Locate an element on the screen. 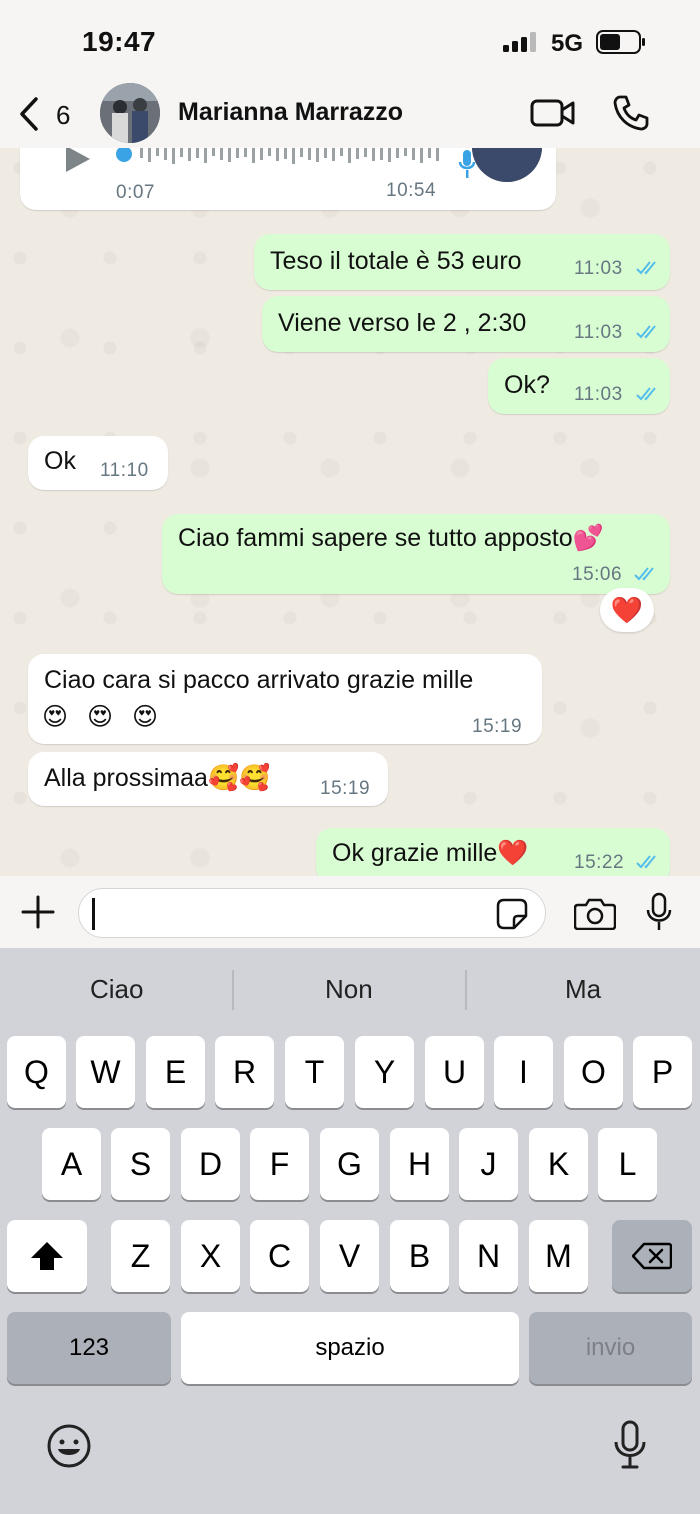 This screenshot has width=700, height=1514. key-b: B is located at coordinates (419, 1256).